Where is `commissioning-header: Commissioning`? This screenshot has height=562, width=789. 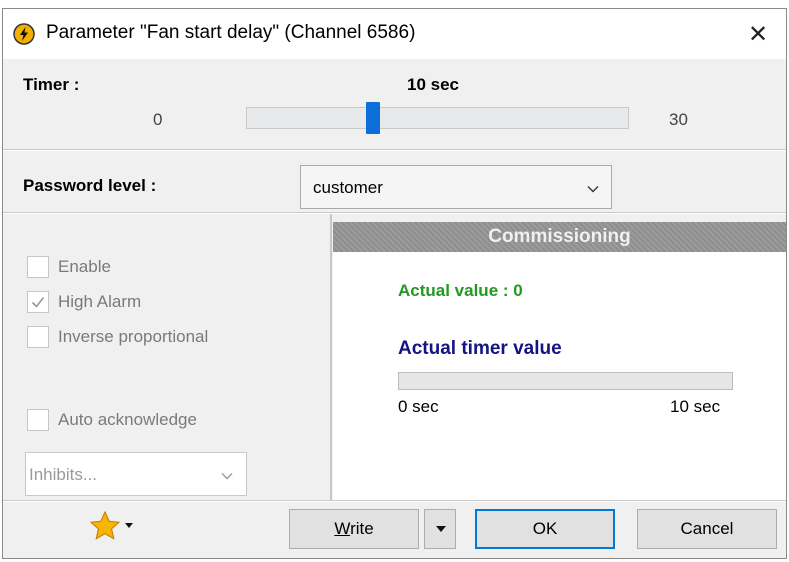 commissioning-header: Commissioning is located at coordinates (559, 237).